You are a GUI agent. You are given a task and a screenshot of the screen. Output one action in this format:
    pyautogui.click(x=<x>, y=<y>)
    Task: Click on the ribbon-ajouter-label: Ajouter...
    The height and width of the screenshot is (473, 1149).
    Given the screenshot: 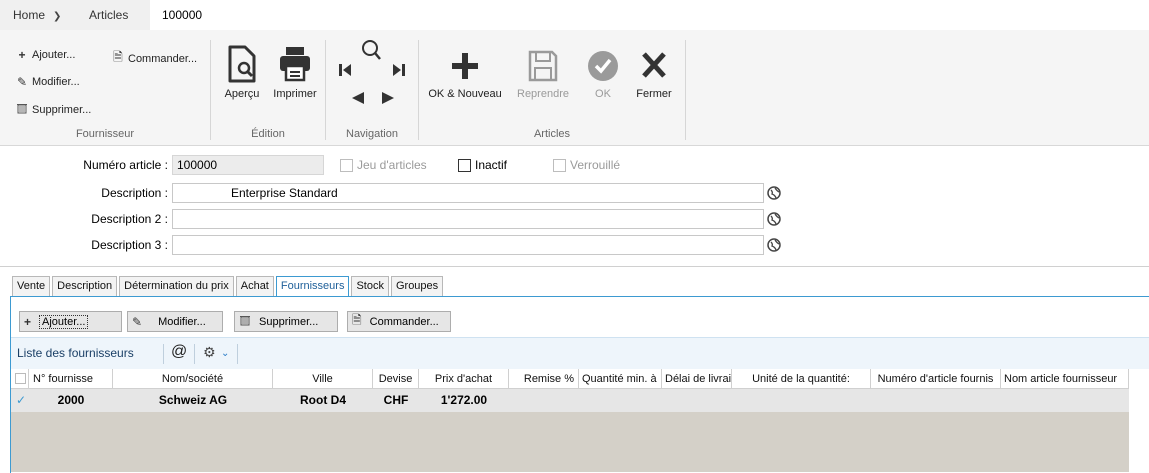 What is the action you would take?
    pyautogui.click(x=54, y=55)
    